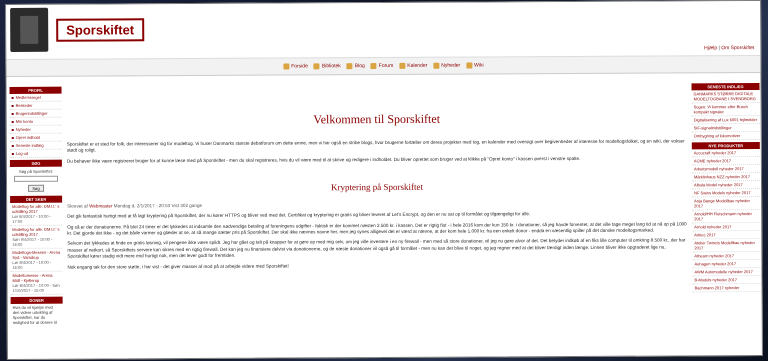  I want to click on post-title: Kryptering på Sporskiftet, so click(377, 187).